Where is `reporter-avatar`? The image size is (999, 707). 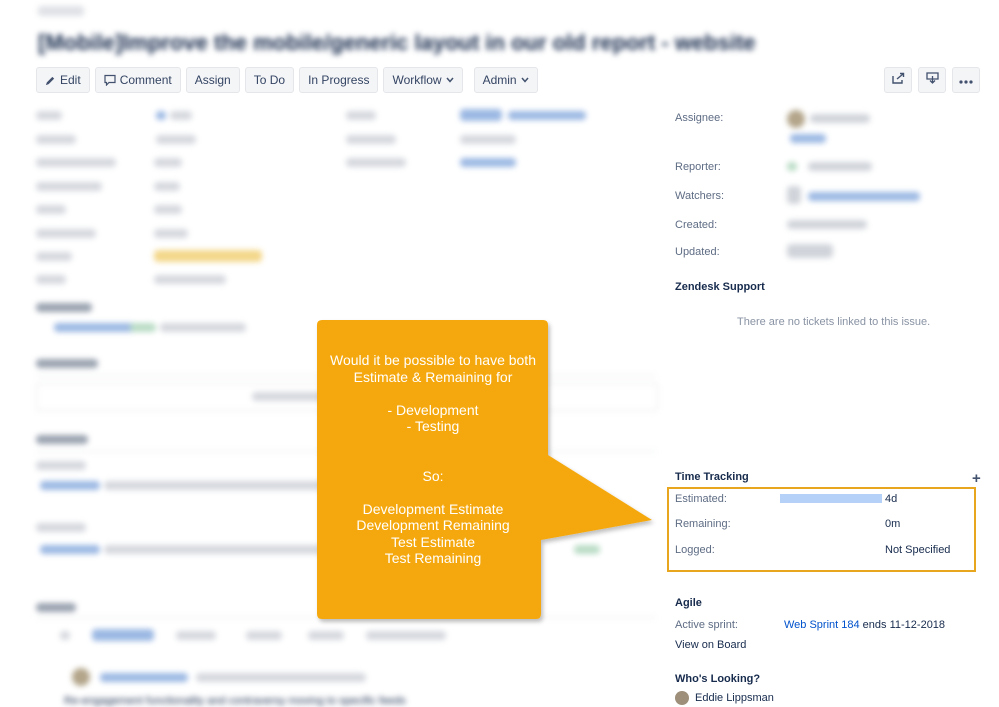 reporter-avatar is located at coordinates (792, 166).